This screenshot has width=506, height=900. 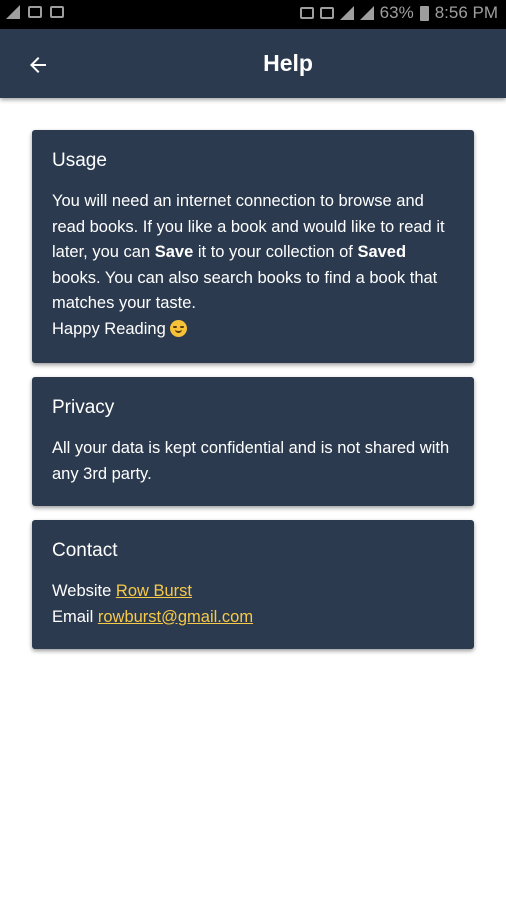 What do you see at coordinates (73, 616) in the screenshot?
I see `email-label: Email` at bounding box center [73, 616].